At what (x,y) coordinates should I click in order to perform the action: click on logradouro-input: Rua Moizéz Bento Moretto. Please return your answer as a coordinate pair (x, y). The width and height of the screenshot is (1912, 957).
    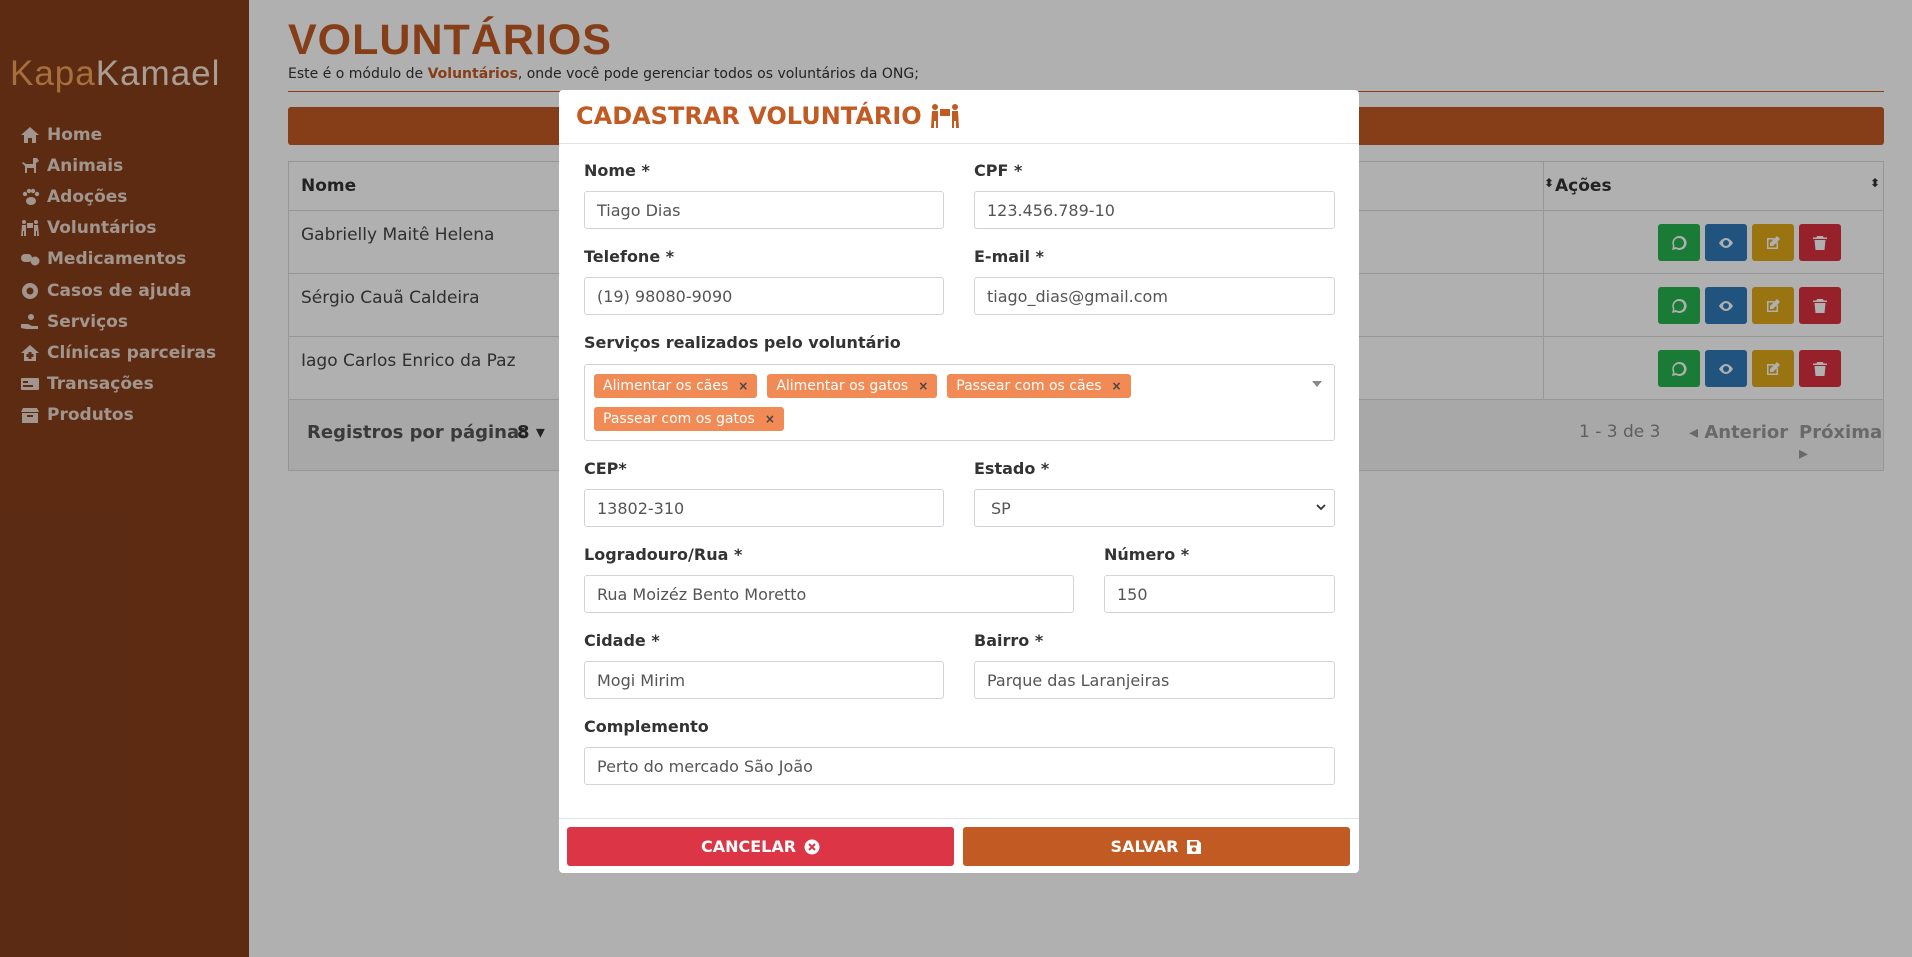
    Looking at the image, I should click on (829, 594).